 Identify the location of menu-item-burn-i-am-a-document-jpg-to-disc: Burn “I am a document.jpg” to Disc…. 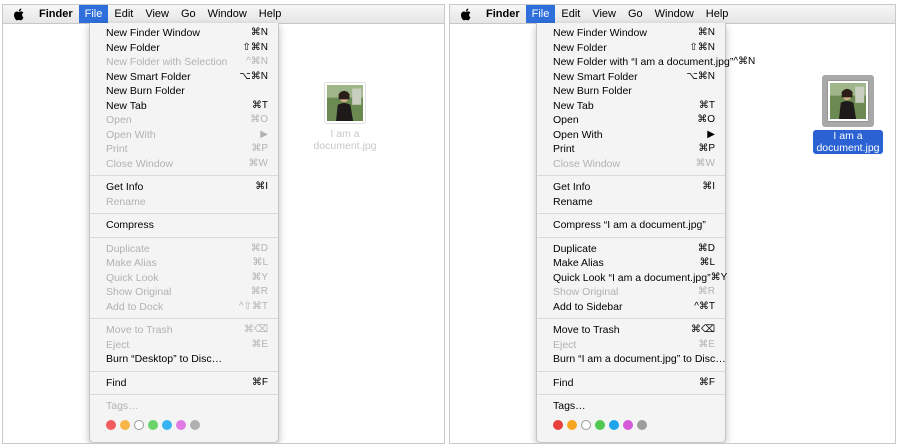
(631, 359).